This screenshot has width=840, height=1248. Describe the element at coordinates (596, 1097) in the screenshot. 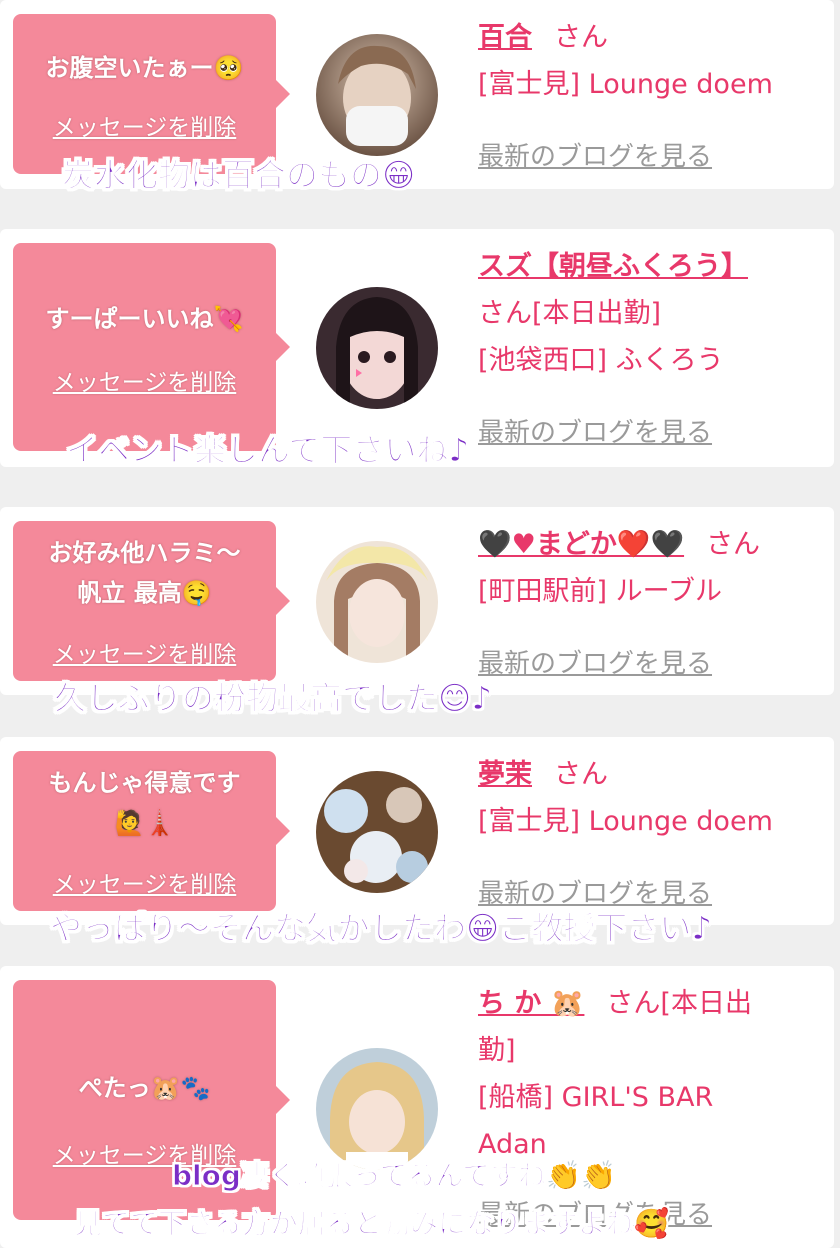

I see `shop-info: [船橋] GIRL'S BAR` at that location.